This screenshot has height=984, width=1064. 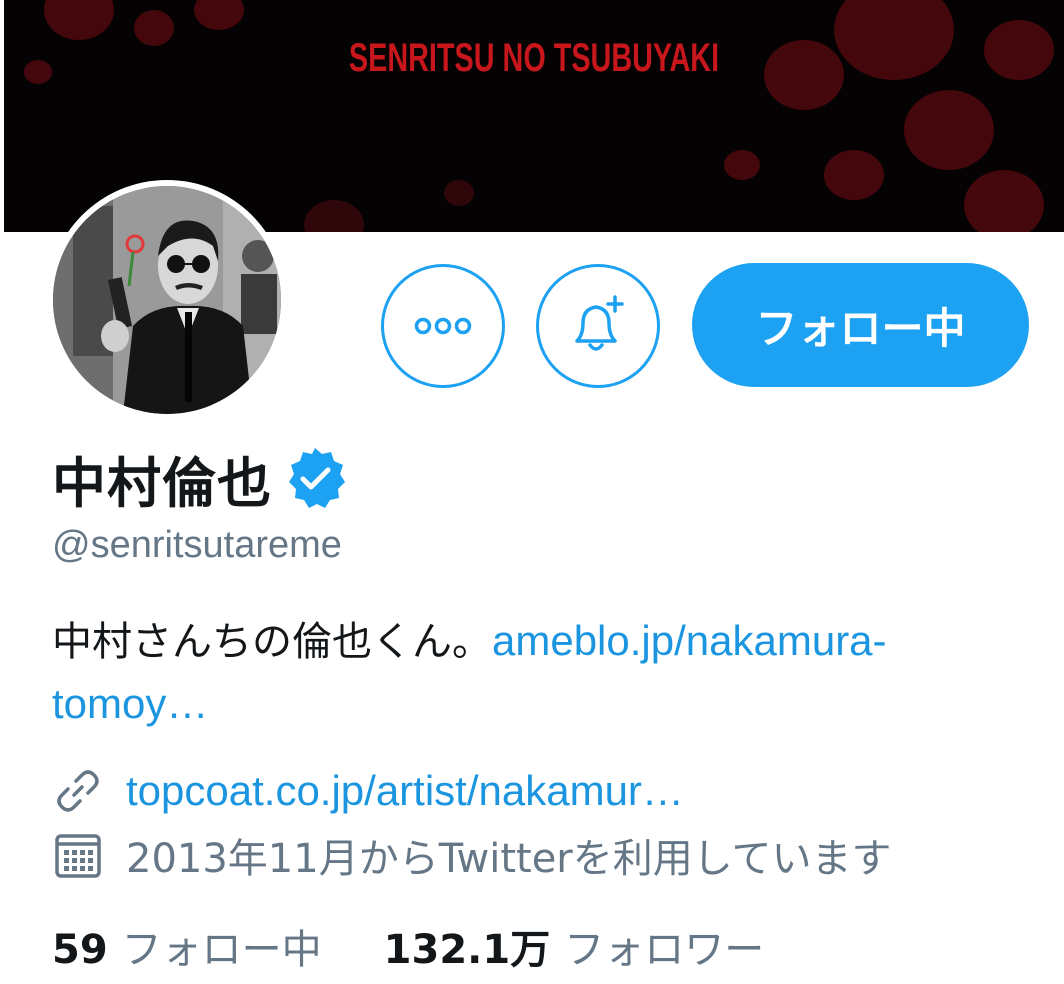 I want to click on join-date-row: 2013年11月からTwitterを利用しています, so click(x=472, y=855).